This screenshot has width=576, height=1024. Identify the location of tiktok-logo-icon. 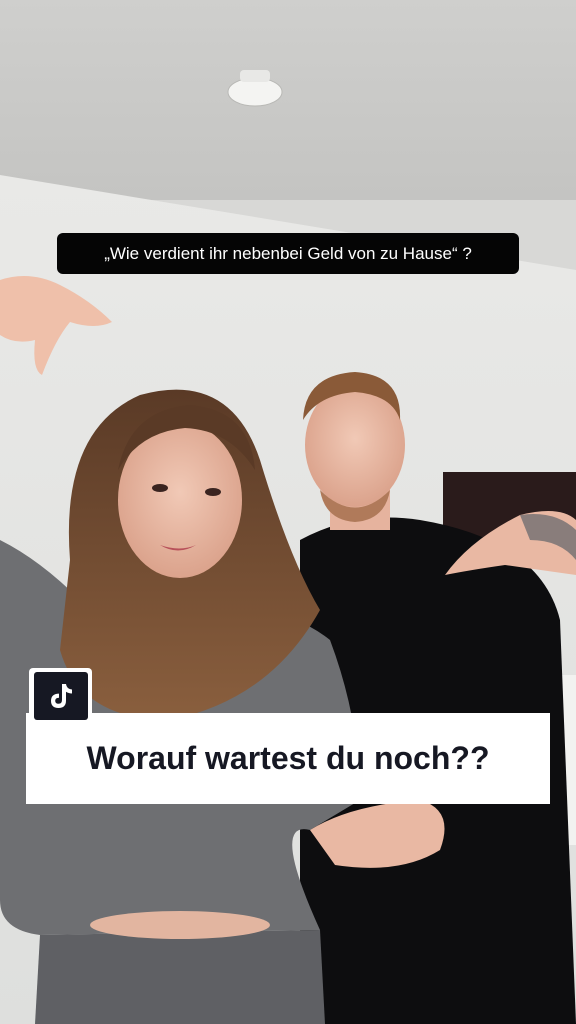
(60, 696).